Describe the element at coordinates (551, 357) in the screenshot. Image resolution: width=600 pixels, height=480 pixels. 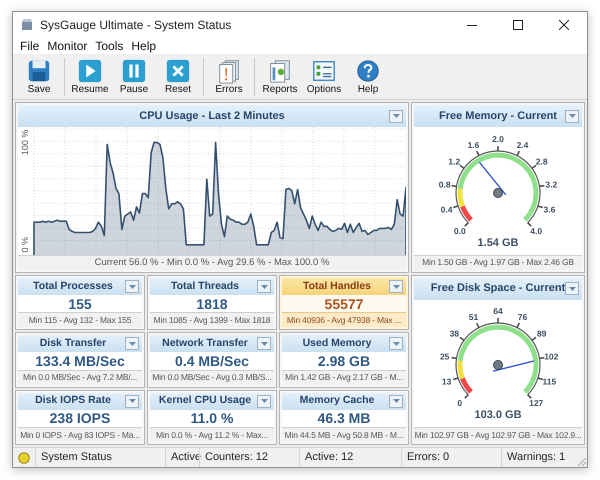
I see `scale-label: 102` at that location.